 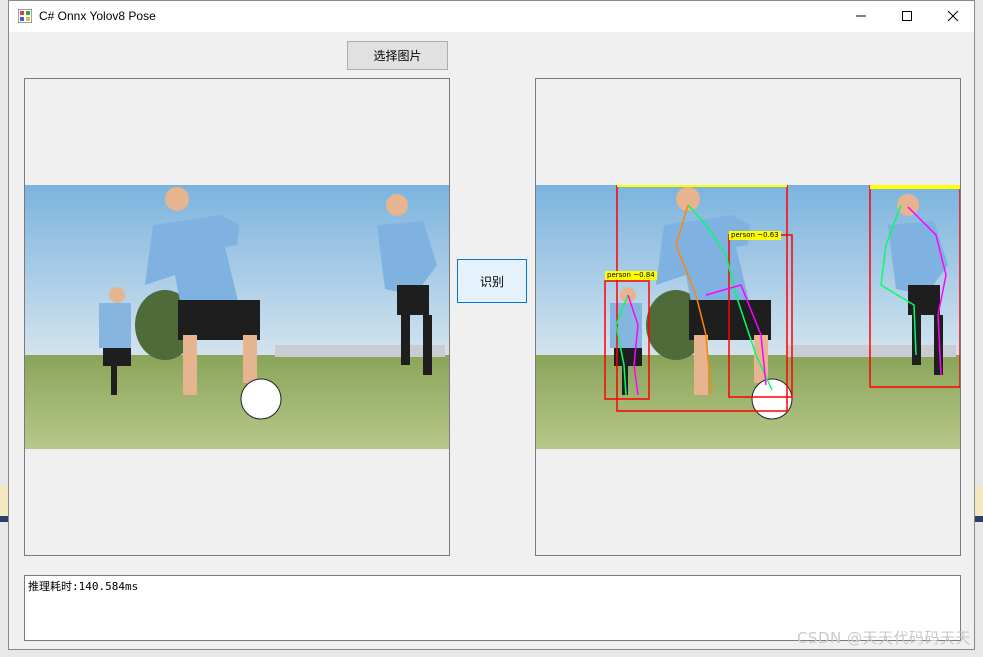 I want to click on close-button, so click(x=953, y=16).